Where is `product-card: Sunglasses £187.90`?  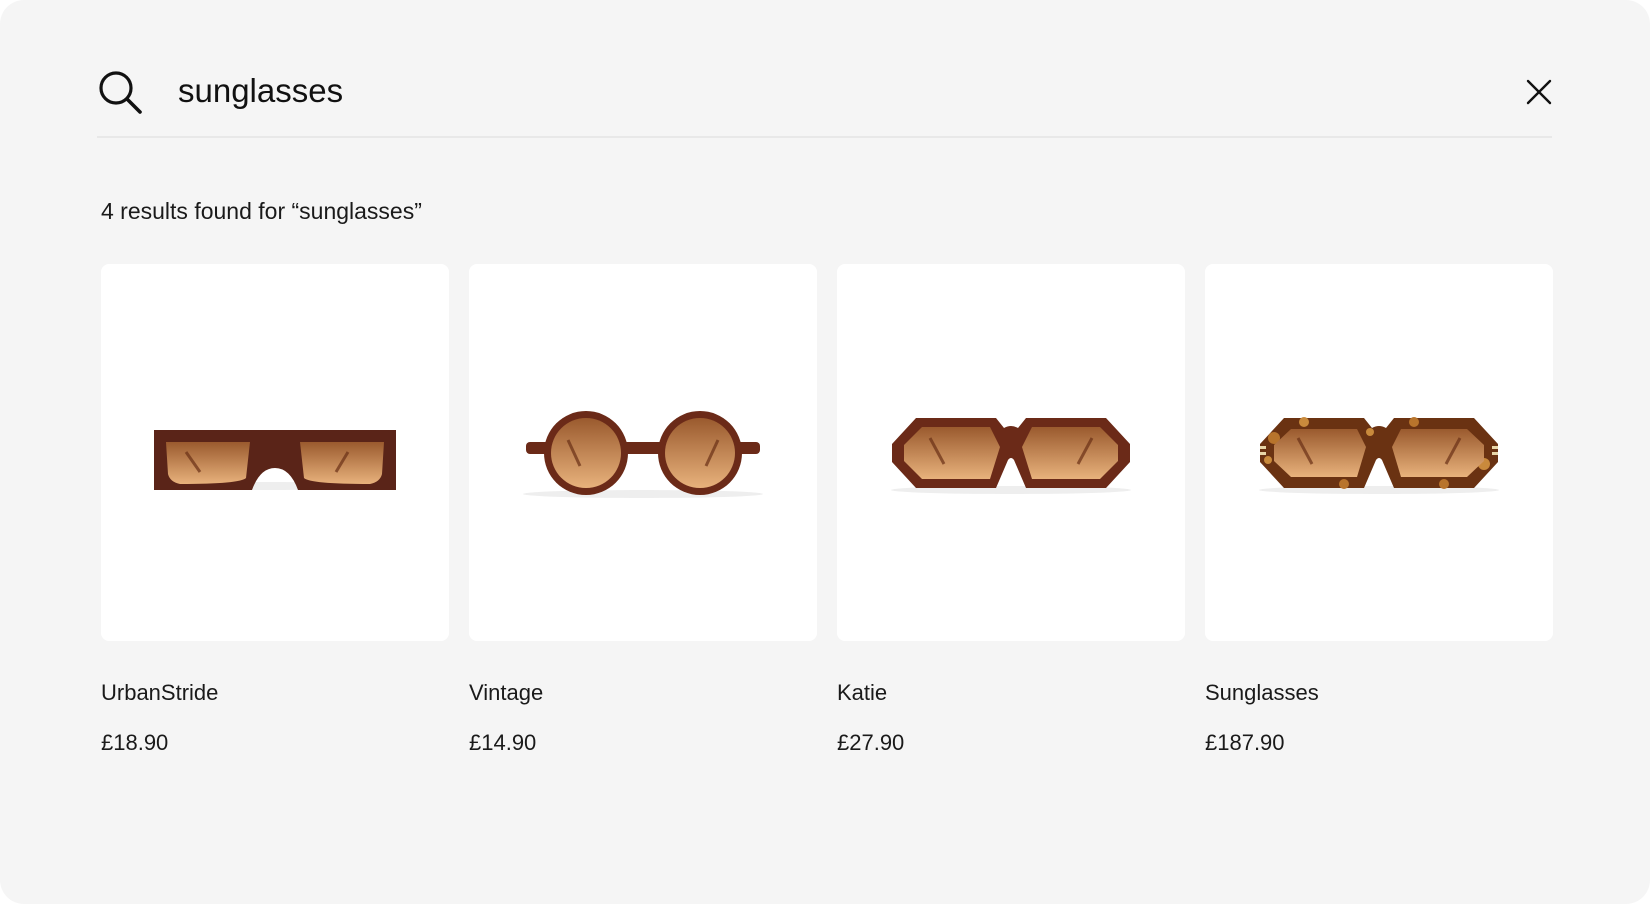
product-card: Sunglasses £187.90 is located at coordinates (1379, 510).